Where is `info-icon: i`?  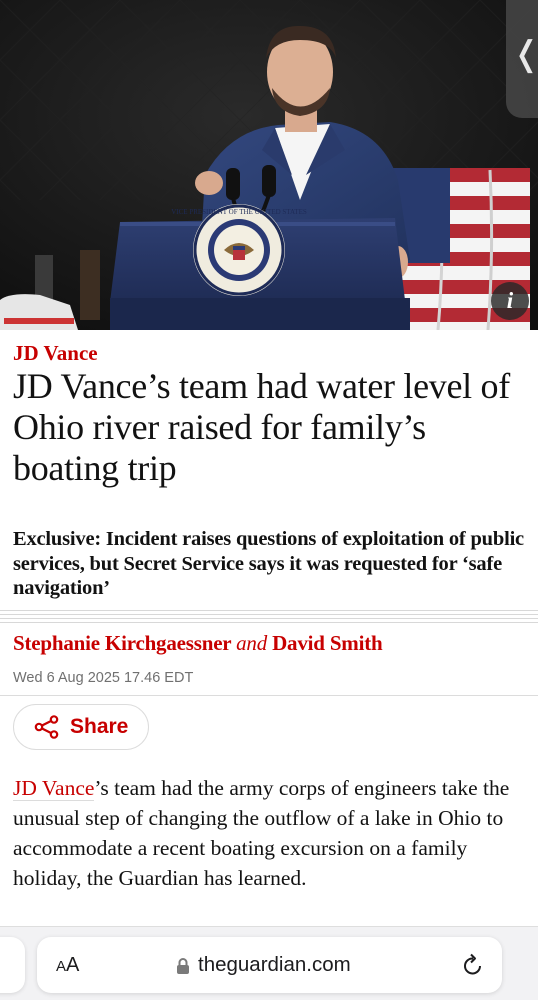 info-icon: i is located at coordinates (510, 300).